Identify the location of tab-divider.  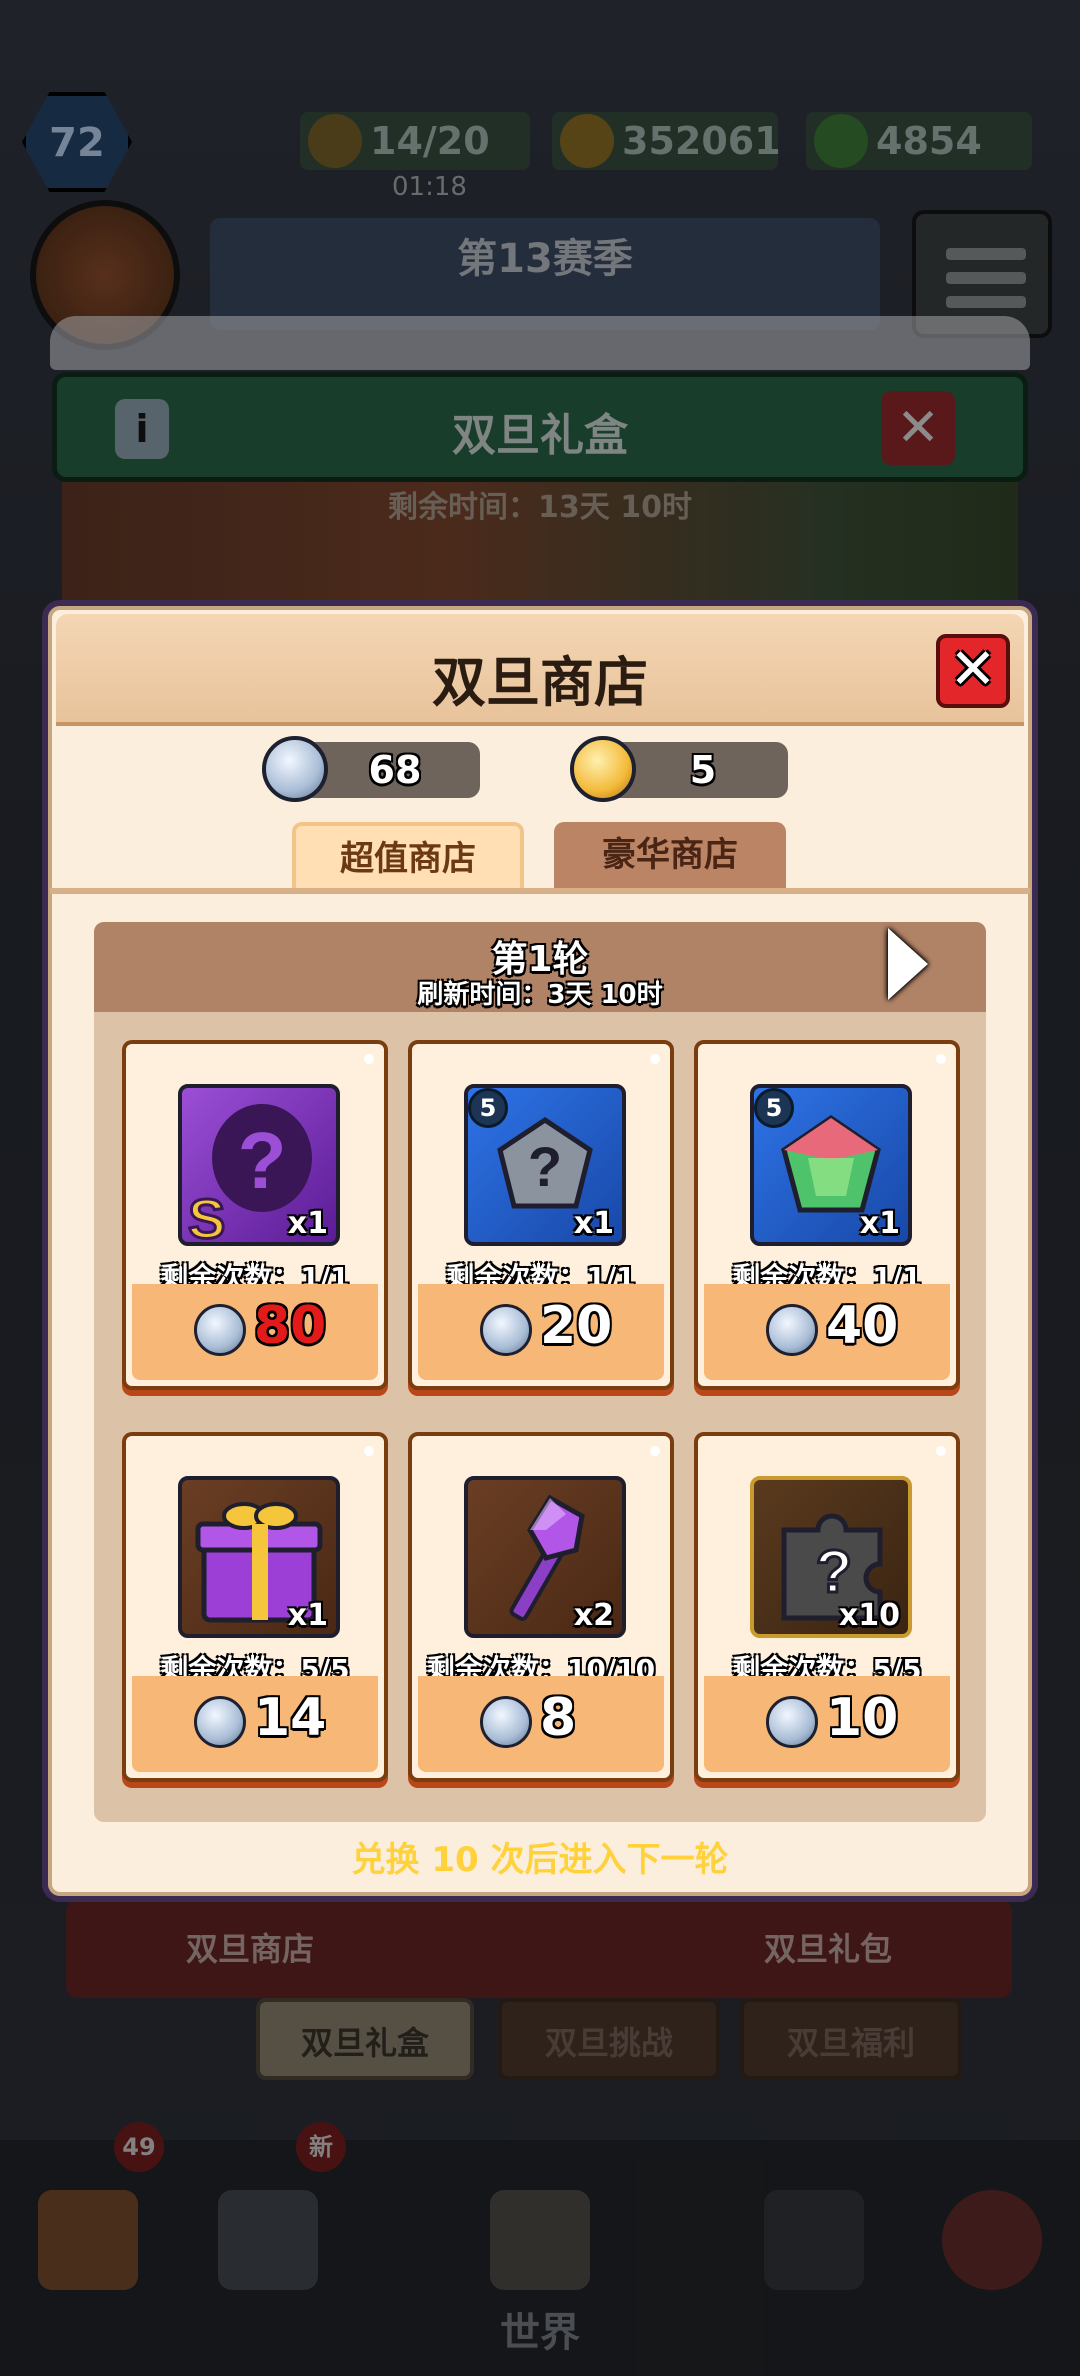
(540, 891).